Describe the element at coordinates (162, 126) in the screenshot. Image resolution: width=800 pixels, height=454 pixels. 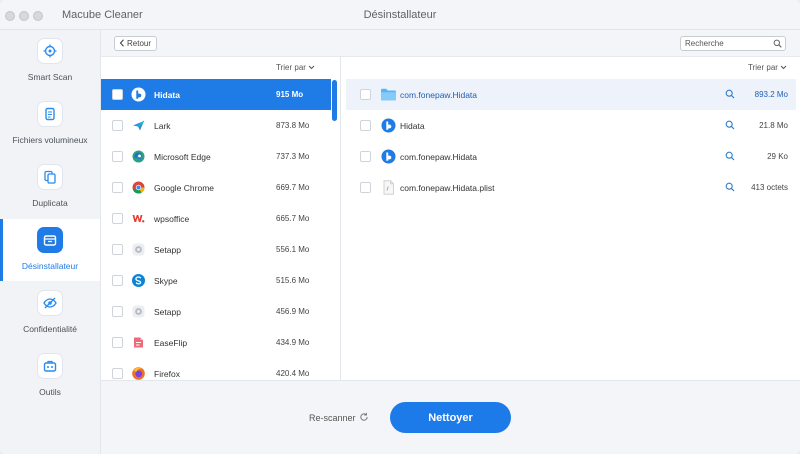
I see `app-name: Lark` at that location.